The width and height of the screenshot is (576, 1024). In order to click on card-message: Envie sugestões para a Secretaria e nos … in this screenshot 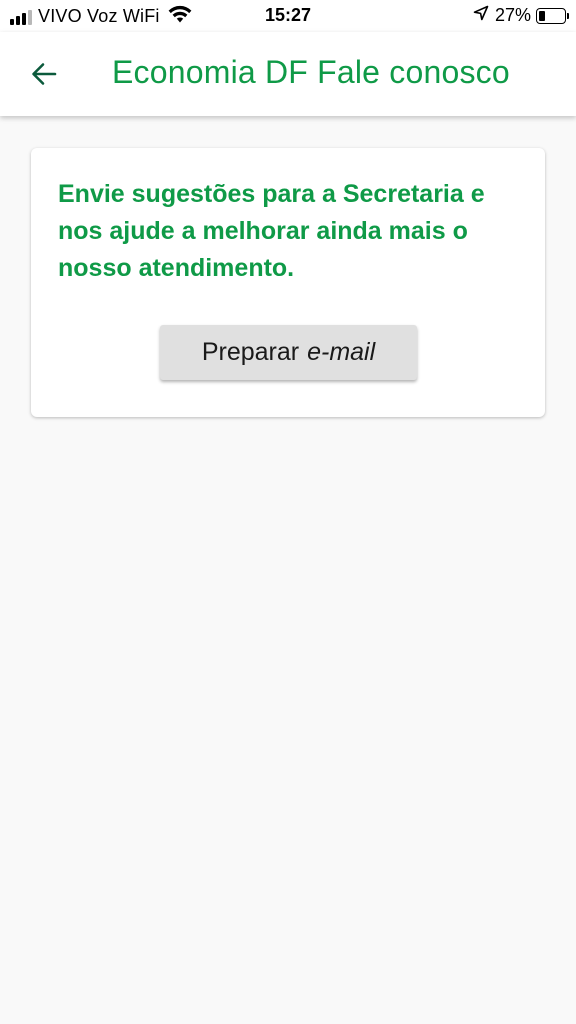, I will do `click(271, 231)`.